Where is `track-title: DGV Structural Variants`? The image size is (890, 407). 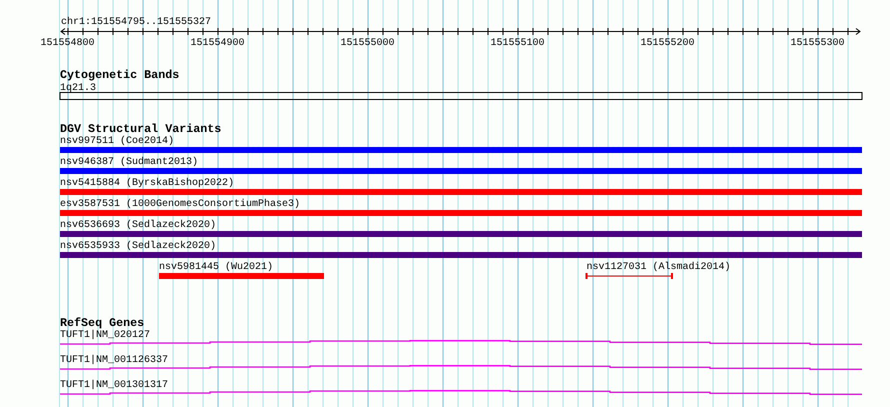
track-title: DGV Structural Variants is located at coordinates (141, 129).